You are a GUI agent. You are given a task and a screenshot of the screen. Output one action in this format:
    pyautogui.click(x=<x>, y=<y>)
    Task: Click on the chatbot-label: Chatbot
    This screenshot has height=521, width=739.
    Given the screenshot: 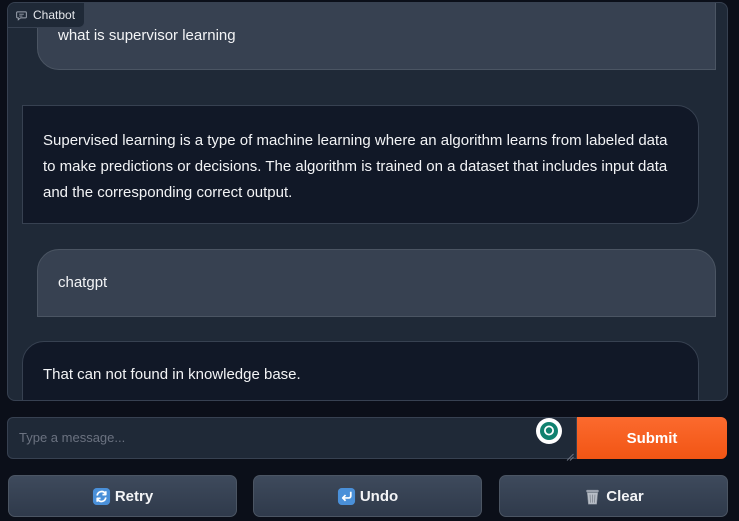 What is the action you would take?
    pyautogui.click(x=47, y=15)
    